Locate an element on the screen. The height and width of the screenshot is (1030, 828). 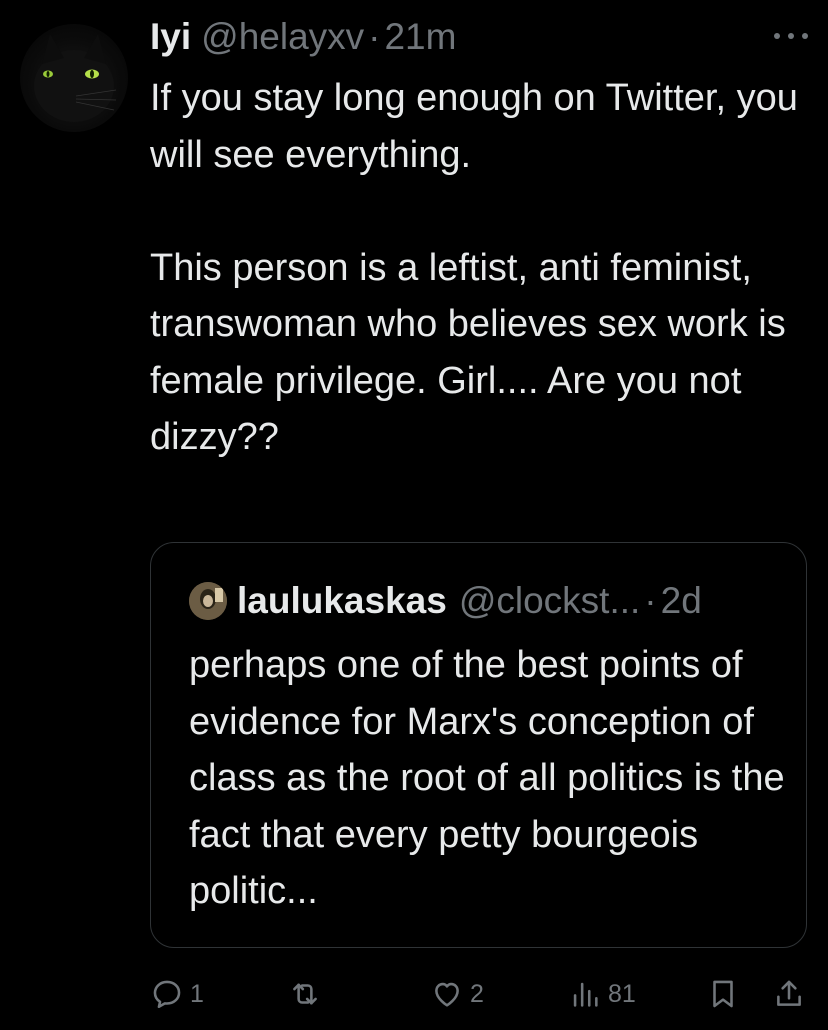
action-bar: 1 2 81 is located at coordinates (480, 994).